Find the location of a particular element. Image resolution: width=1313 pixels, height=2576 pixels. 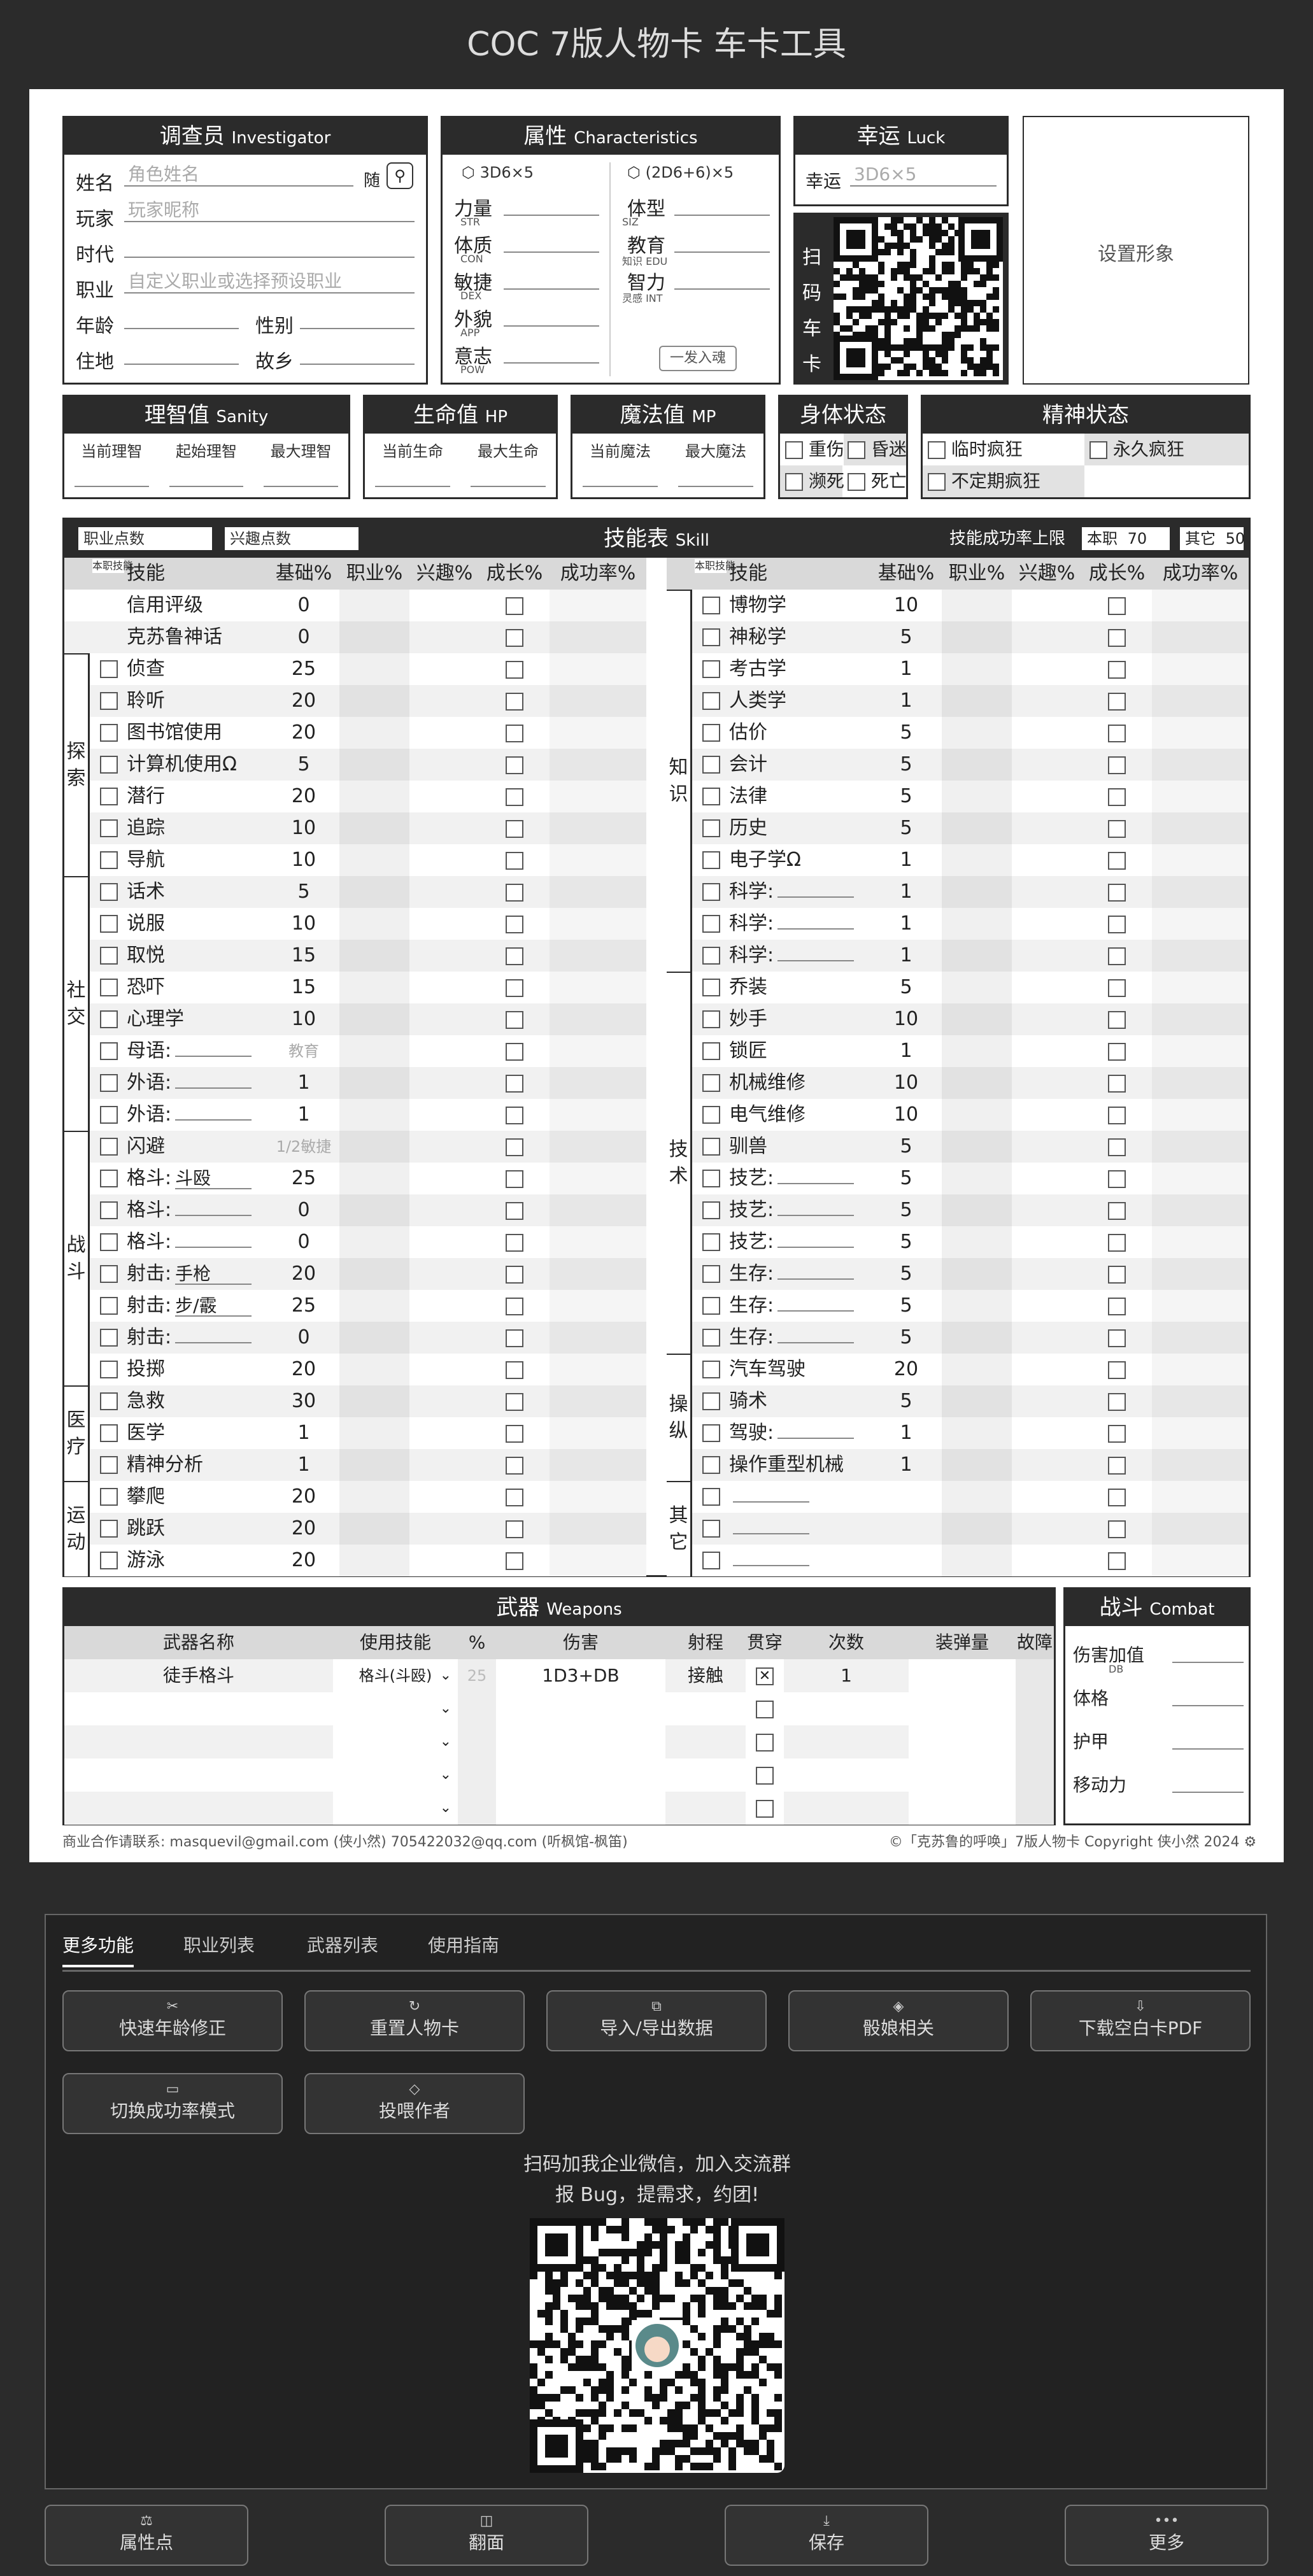

skill-specialty-input: 斗殴 is located at coordinates (213, 1179).